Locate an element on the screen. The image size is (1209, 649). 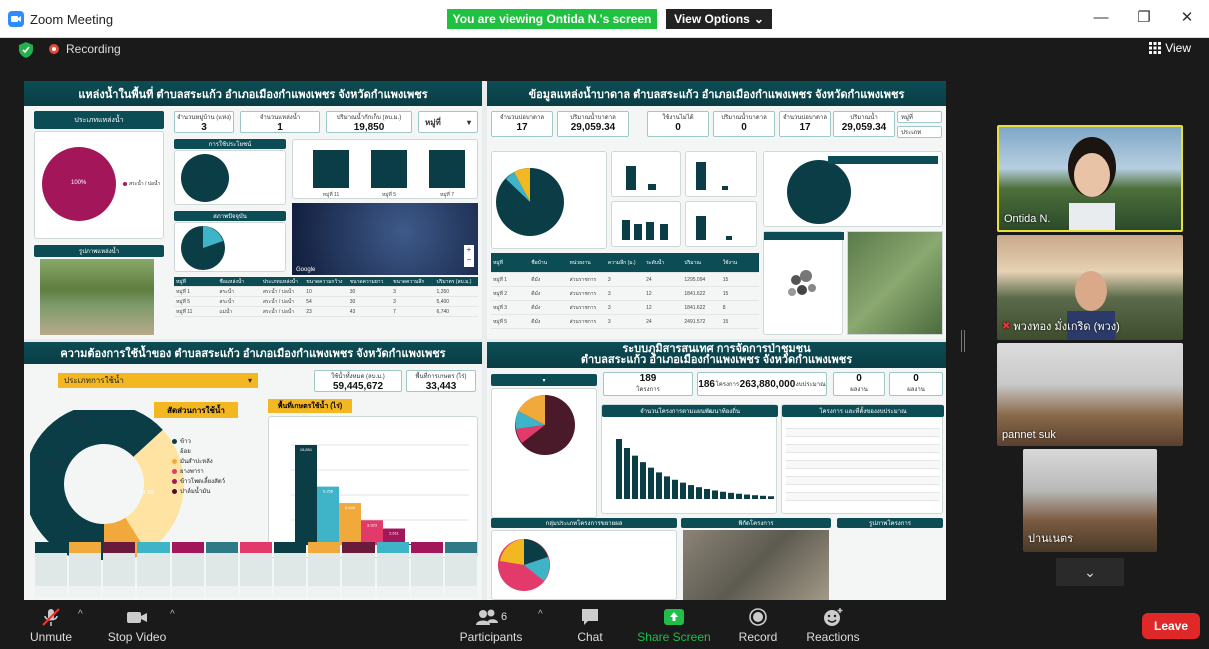
stop-video-button: Stop Video is located at coordinates (137, 625).